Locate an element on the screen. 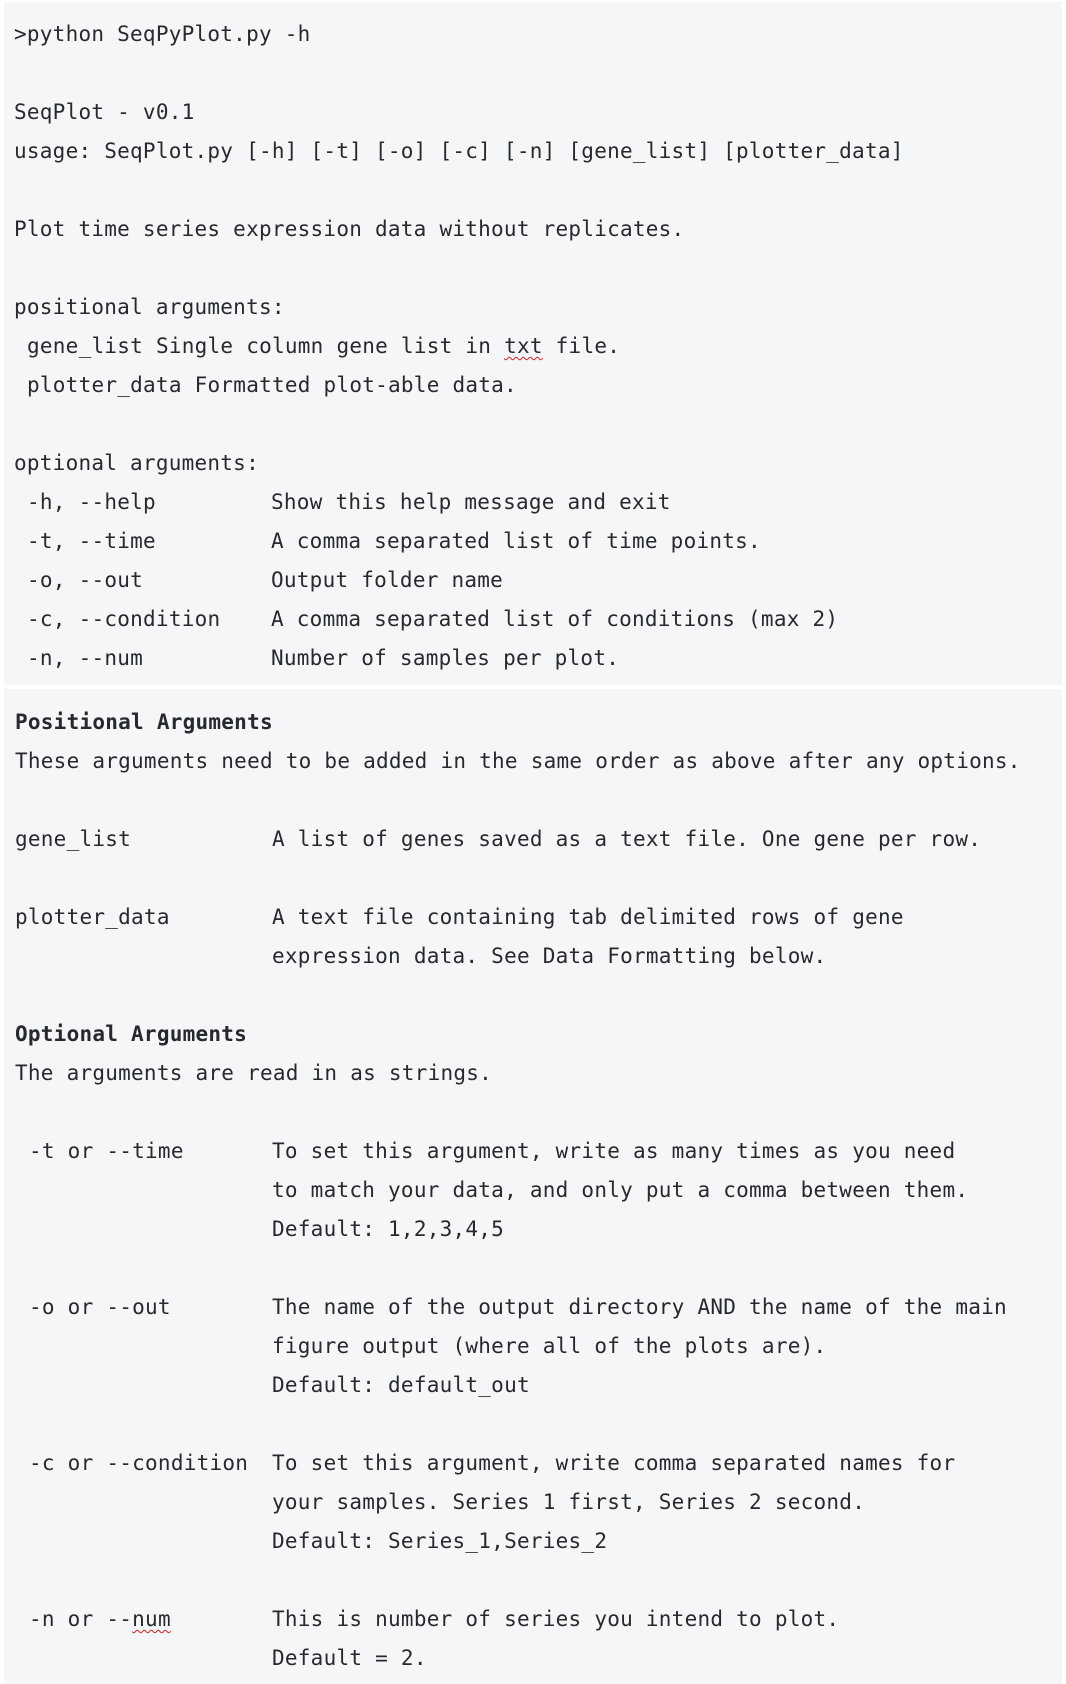  positional-arg-name: plotter_data is located at coordinates (104, 385).